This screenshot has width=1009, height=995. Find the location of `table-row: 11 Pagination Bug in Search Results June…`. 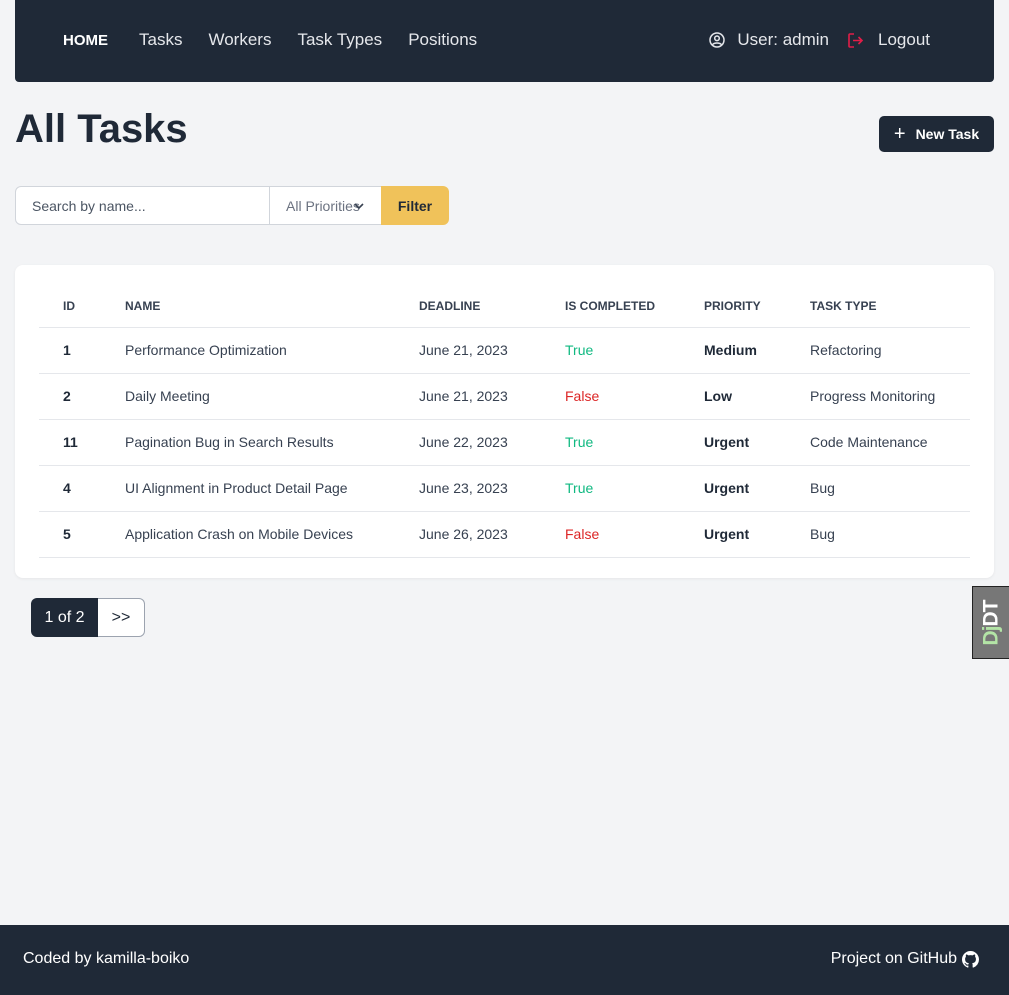

table-row: 11 Pagination Bug in Search Results June… is located at coordinates (504, 442).